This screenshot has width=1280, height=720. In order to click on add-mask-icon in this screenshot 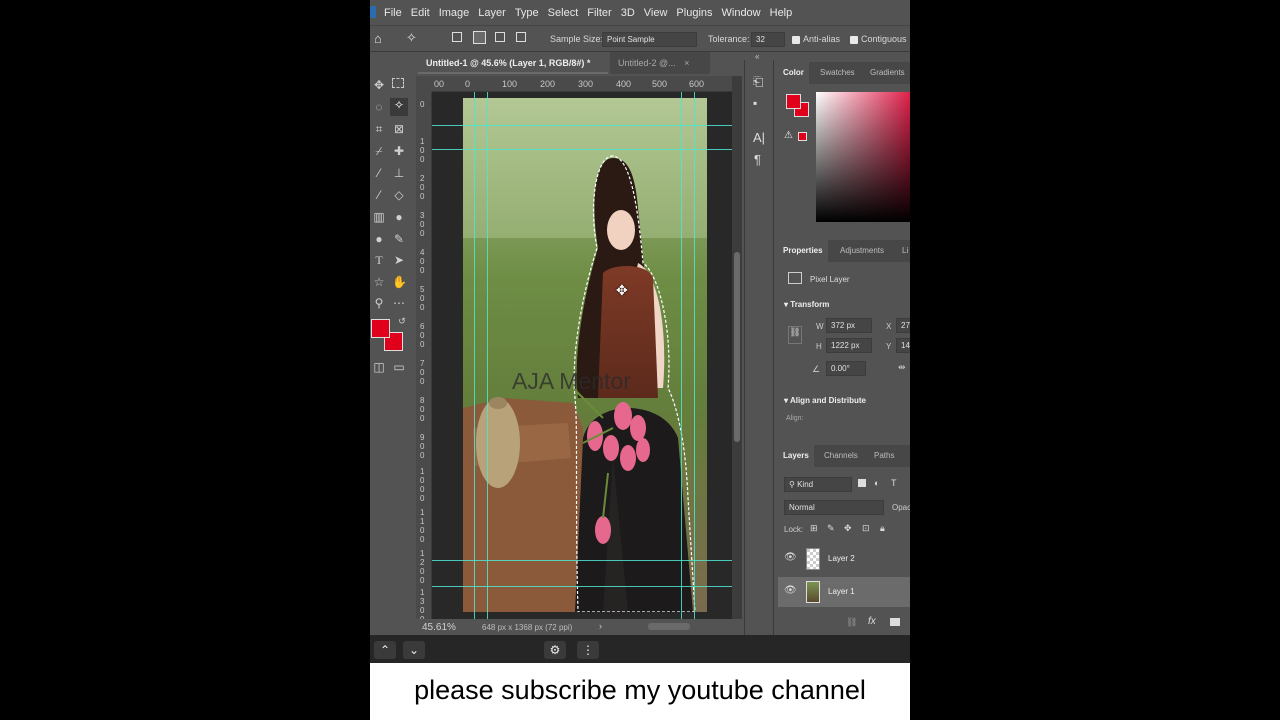, I will do `click(895, 622)`.